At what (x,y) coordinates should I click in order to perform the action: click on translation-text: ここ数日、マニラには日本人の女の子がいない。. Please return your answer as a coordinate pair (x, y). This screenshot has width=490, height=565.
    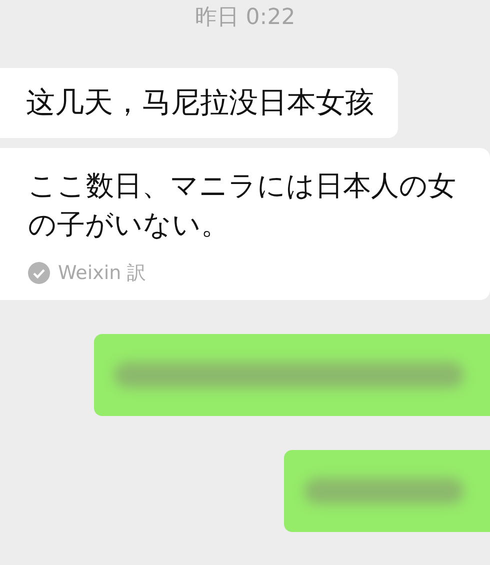
    Looking at the image, I should click on (242, 205).